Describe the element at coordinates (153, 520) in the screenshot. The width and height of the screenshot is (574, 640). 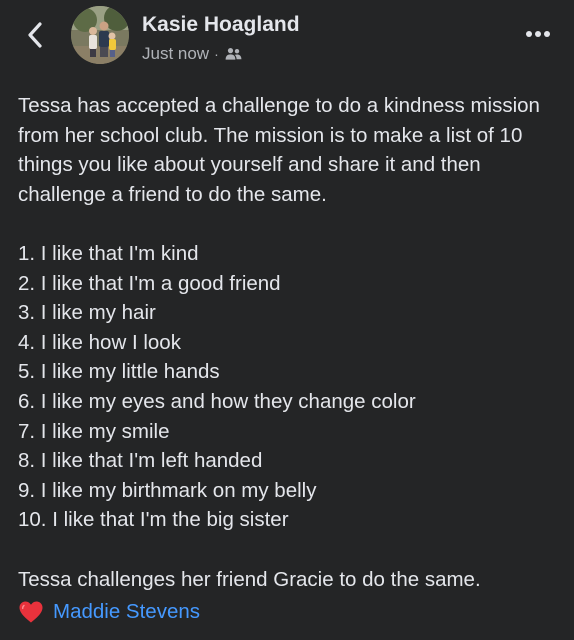
I see `list-item: 10. I like that I'm the big sister` at that location.